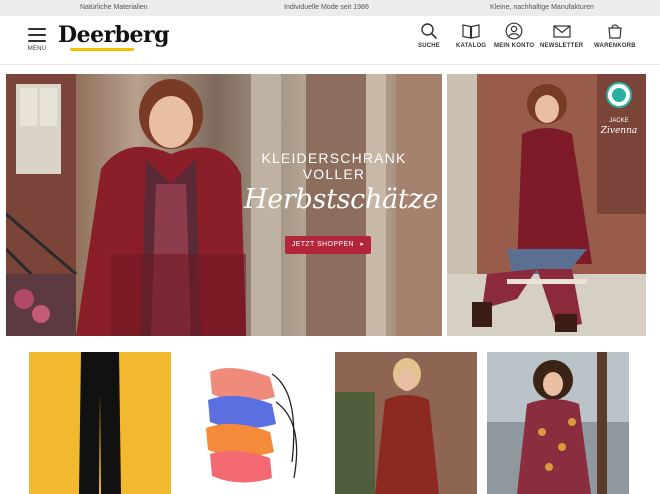 Image resolution: width=660 pixels, height=494 pixels. I want to click on shop-now-button: JETZT SHOPPEN ▸, so click(328, 245).